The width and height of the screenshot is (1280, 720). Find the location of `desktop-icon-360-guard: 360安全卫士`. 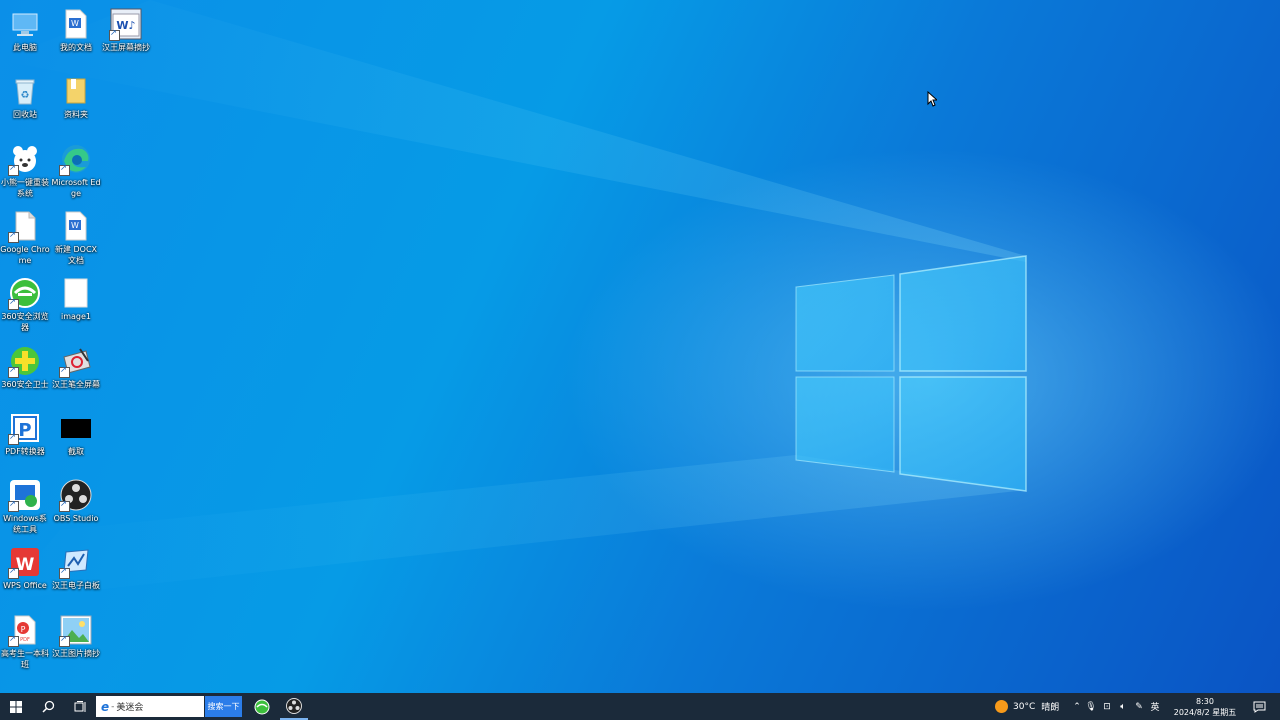

desktop-icon-360-guard: 360安全卫士 is located at coordinates (25, 371).